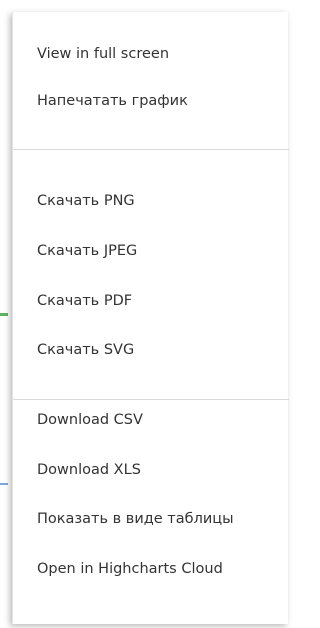 The image size is (320, 628). Describe the element at coordinates (103, 54) in the screenshot. I see `menu-item-view-full-screen: View in full screen` at that location.